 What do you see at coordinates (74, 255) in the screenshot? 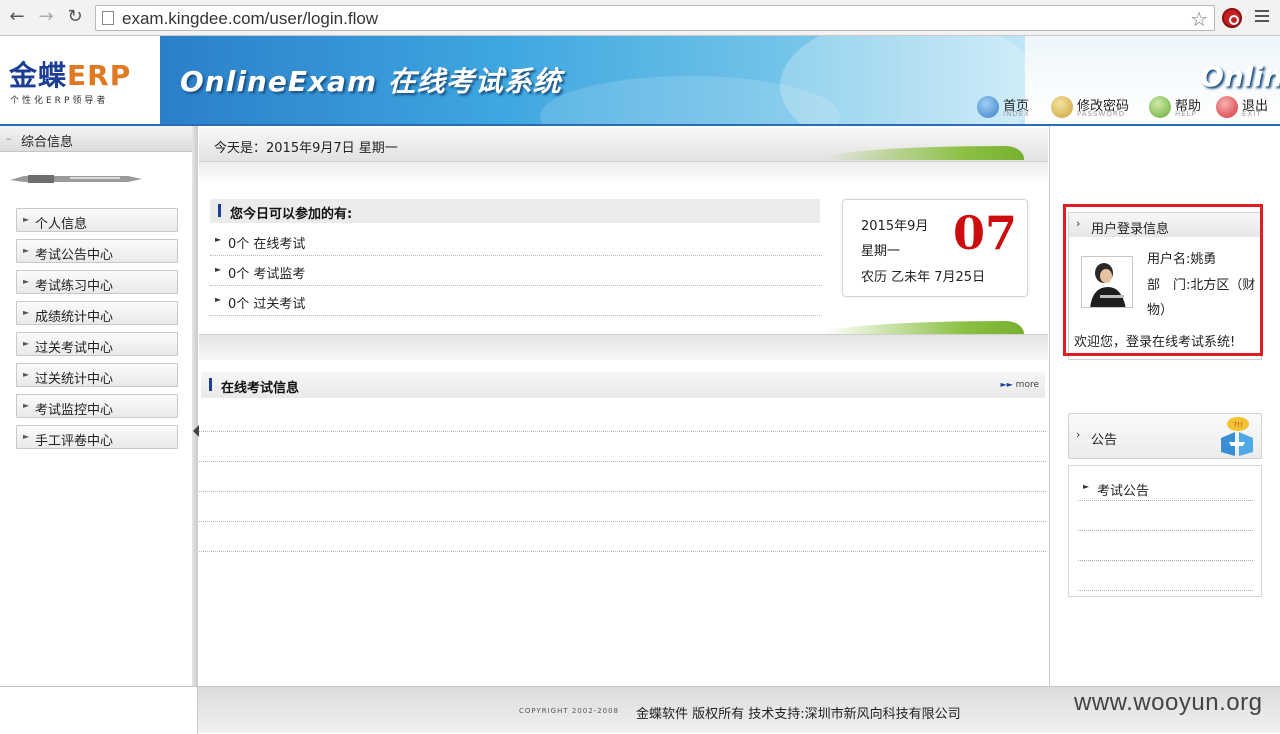
I see `sidebar-item-label: 考试公告中心` at bounding box center [74, 255].